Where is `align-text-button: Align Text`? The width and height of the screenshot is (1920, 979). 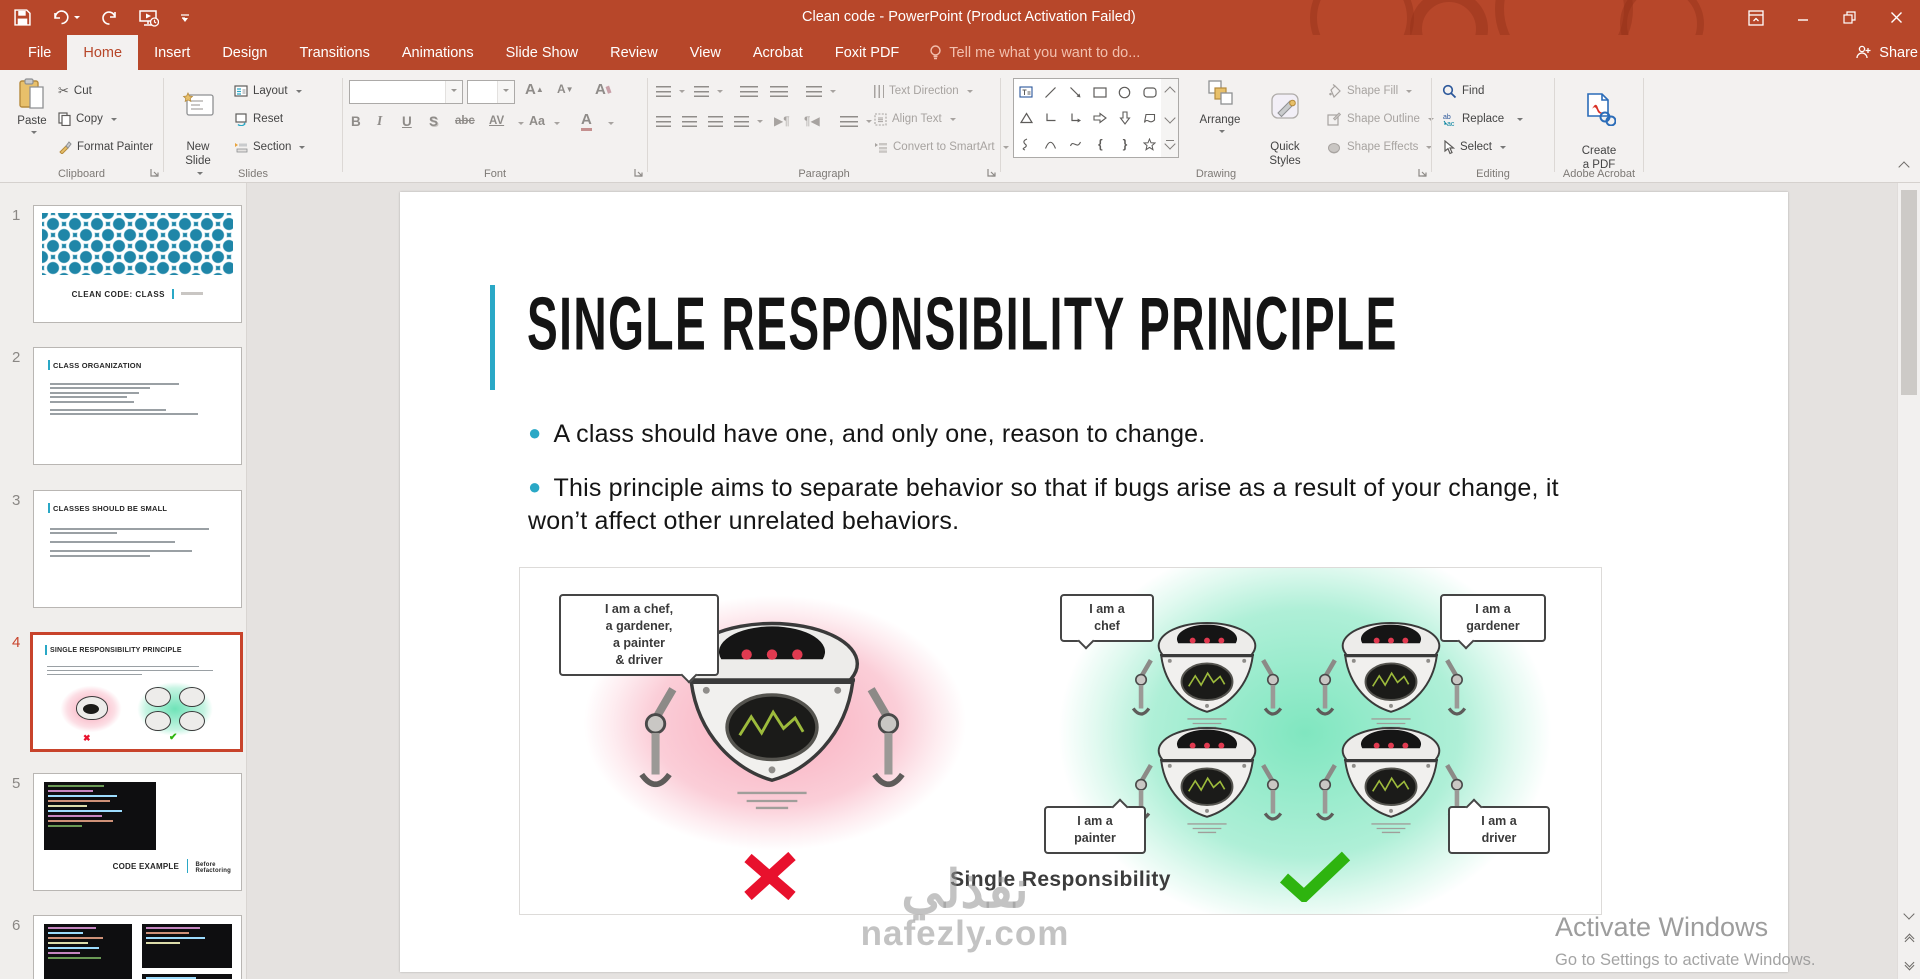
align-text-button: Align Text is located at coordinates (915, 119).